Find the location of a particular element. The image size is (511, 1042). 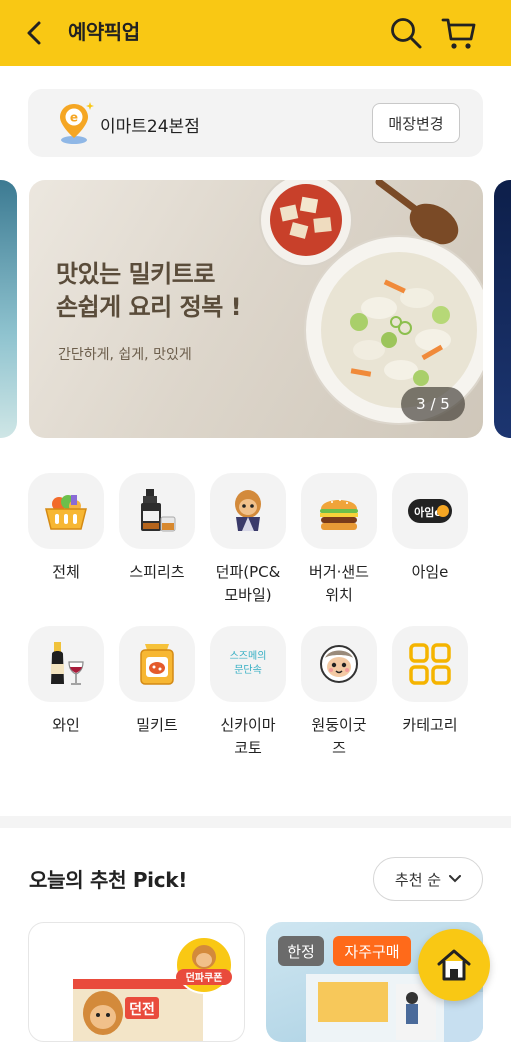

ime-logo-icon: 아임e is located at coordinates (430, 511).